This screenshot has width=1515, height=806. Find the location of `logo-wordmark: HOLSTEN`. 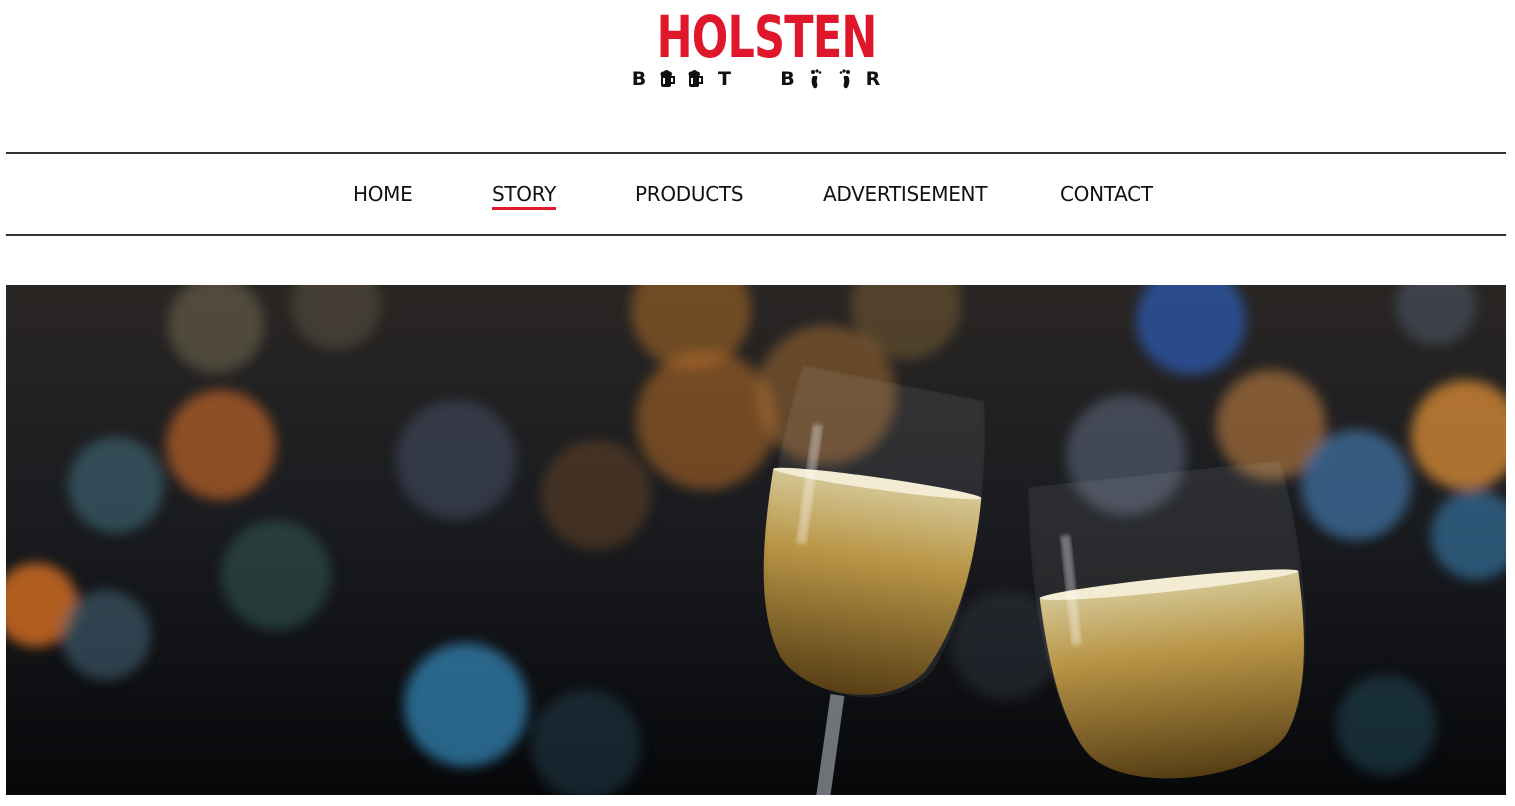

logo-wordmark: HOLSTEN is located at coordinates (767, 37).